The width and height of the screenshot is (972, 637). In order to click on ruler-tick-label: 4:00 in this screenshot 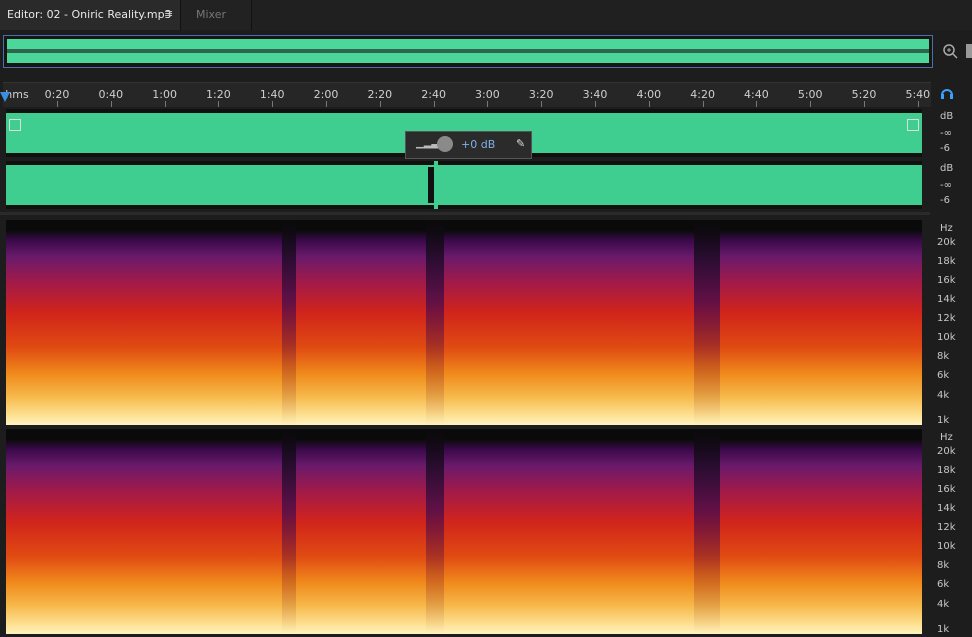, I will do `click(649, 94)`.